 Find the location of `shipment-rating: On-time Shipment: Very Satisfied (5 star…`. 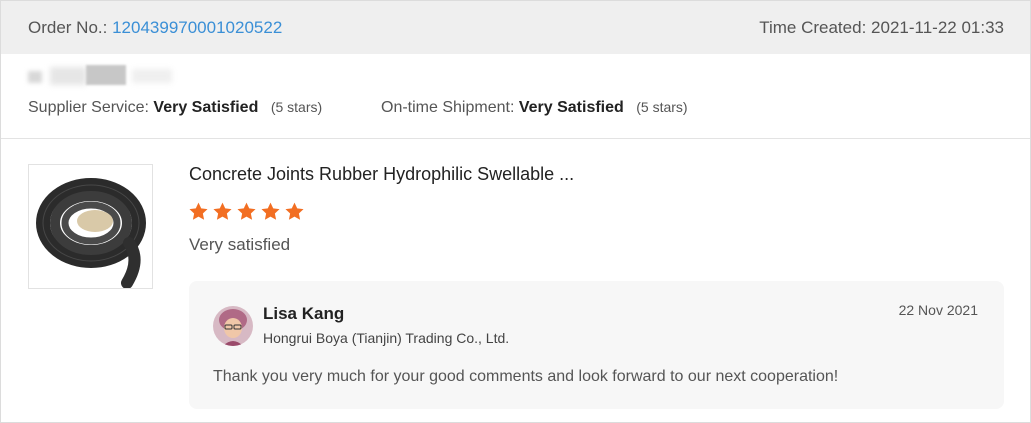

shipment-rating: On-time Shipment: Very Satisfied (5 star… is located at coordinates (534, 108).